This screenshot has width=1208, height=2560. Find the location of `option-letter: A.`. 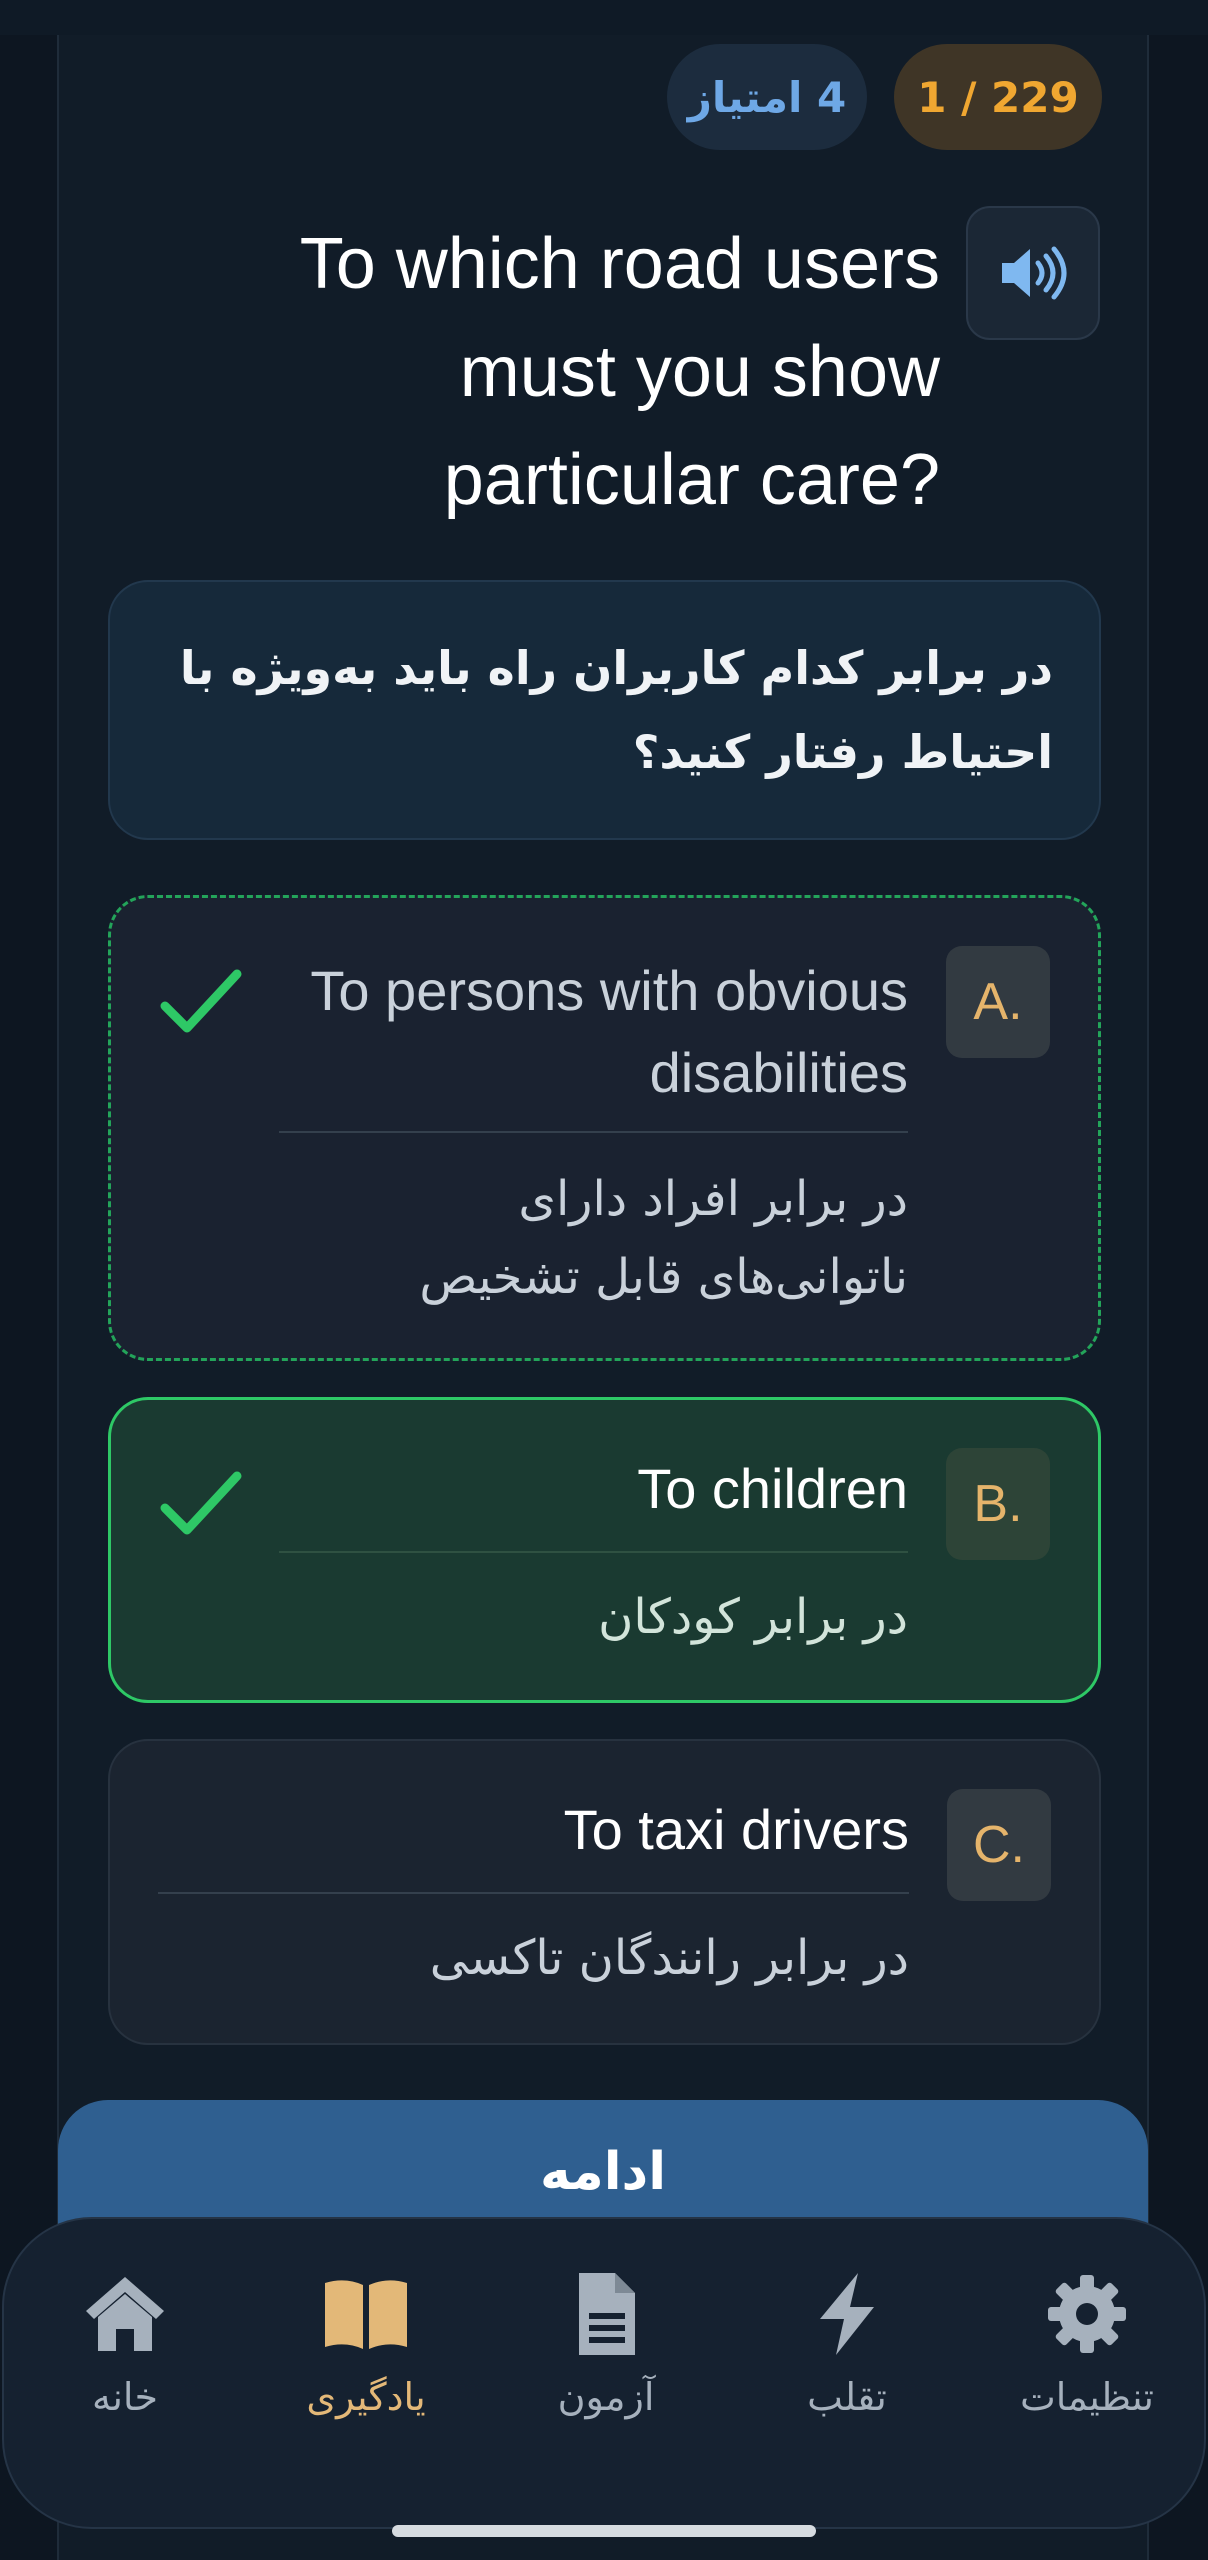

option-letter: A. is located at coordinates (998, 1002).